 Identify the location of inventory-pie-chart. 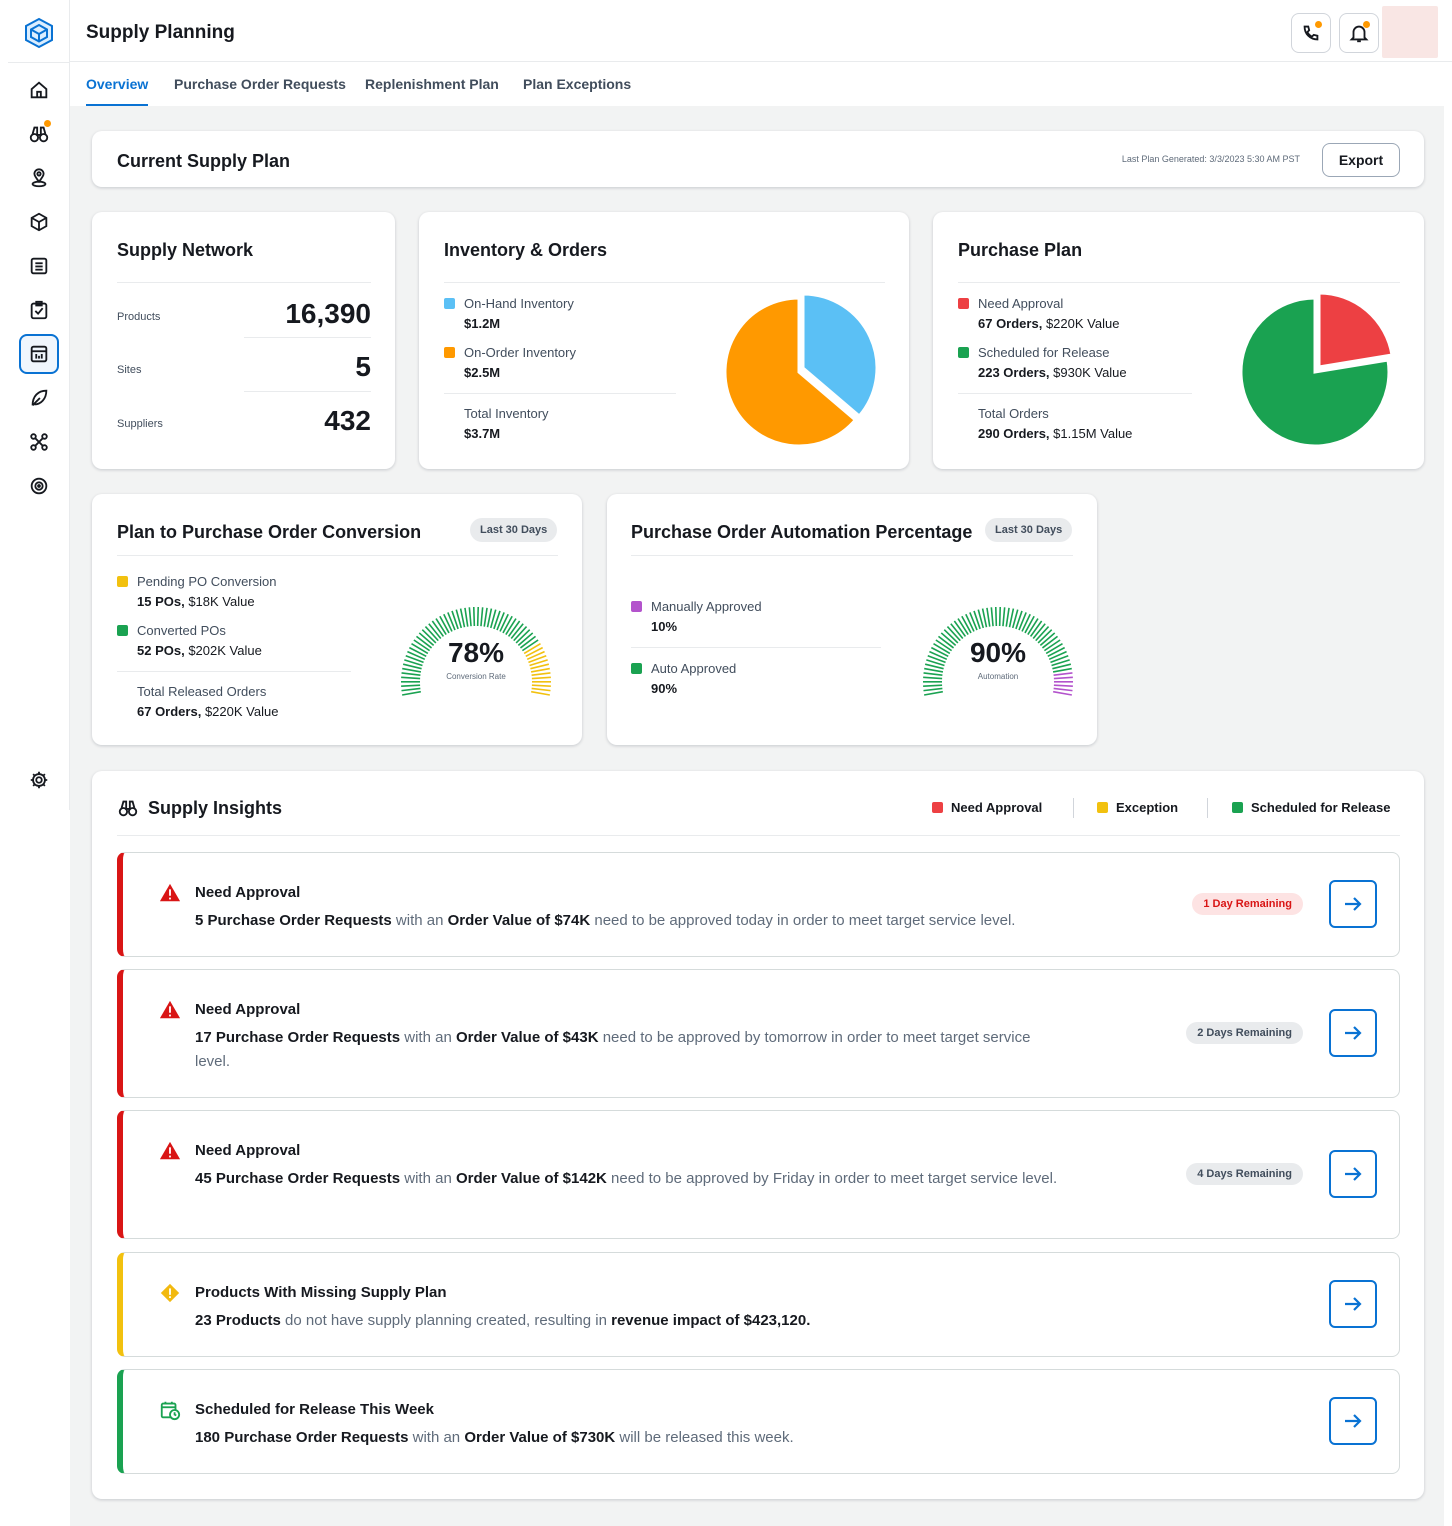
(801, 370).